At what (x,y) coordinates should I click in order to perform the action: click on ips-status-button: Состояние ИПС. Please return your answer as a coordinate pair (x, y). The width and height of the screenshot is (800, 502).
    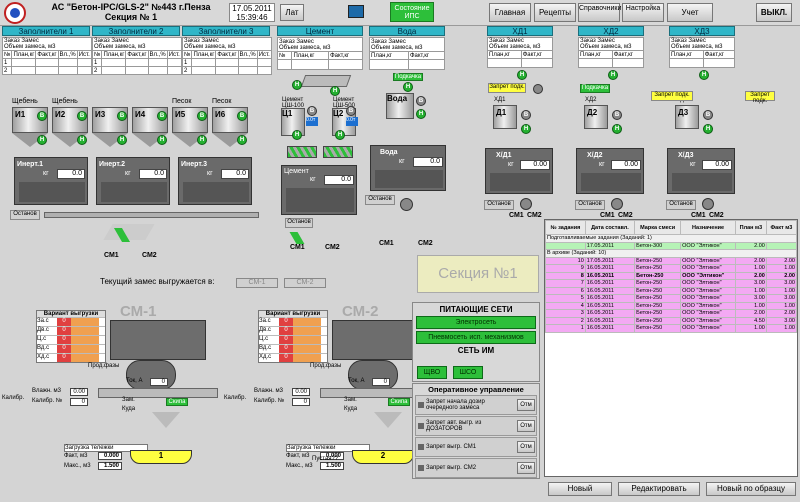
    Looking at the image, I should click on (412, 12).